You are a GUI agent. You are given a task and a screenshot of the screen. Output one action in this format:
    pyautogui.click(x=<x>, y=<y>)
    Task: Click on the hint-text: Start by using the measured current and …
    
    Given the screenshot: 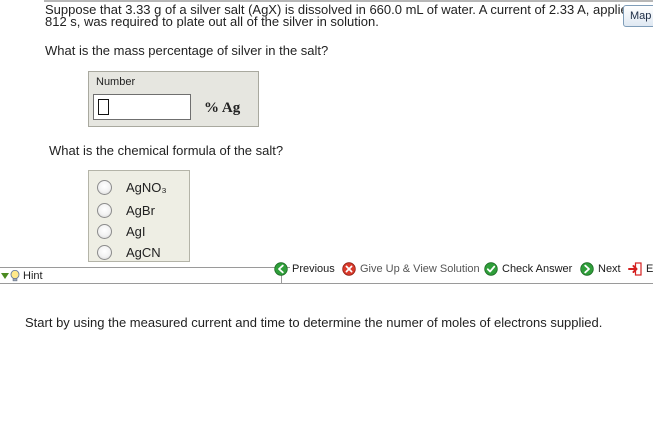 What is the action you would take?
    pyautogui.click(x=314, y=322)
    